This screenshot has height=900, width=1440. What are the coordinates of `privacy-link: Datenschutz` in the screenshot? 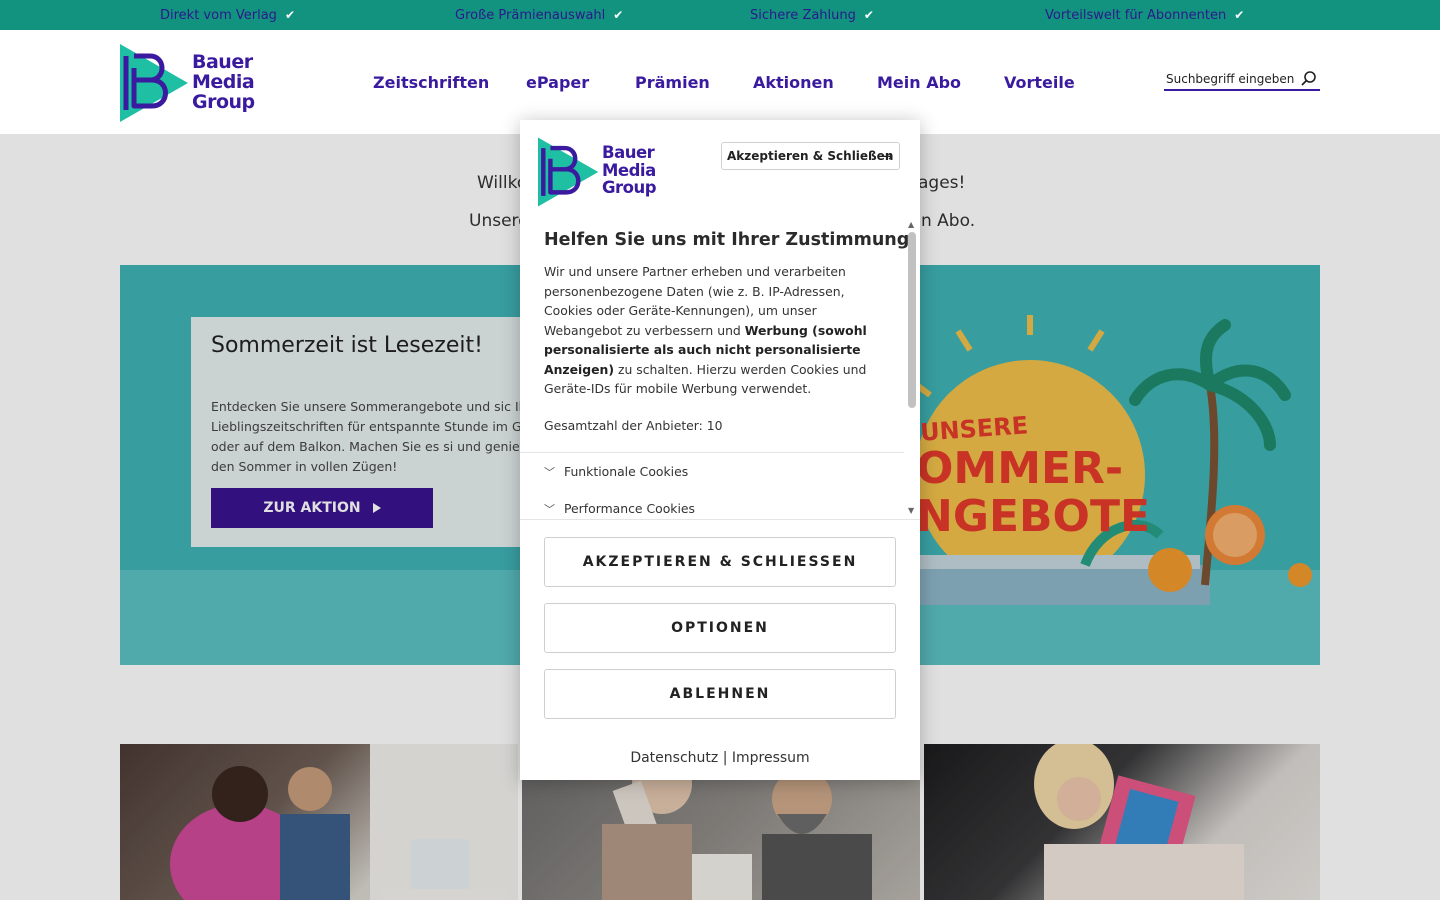 It's located at (674, 758).